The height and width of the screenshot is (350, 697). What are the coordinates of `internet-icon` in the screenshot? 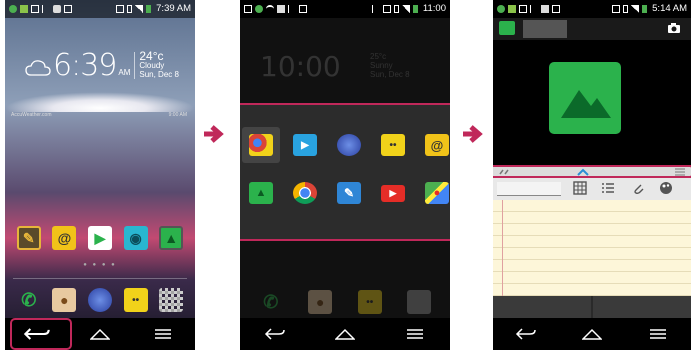 It's located at (99, 300).